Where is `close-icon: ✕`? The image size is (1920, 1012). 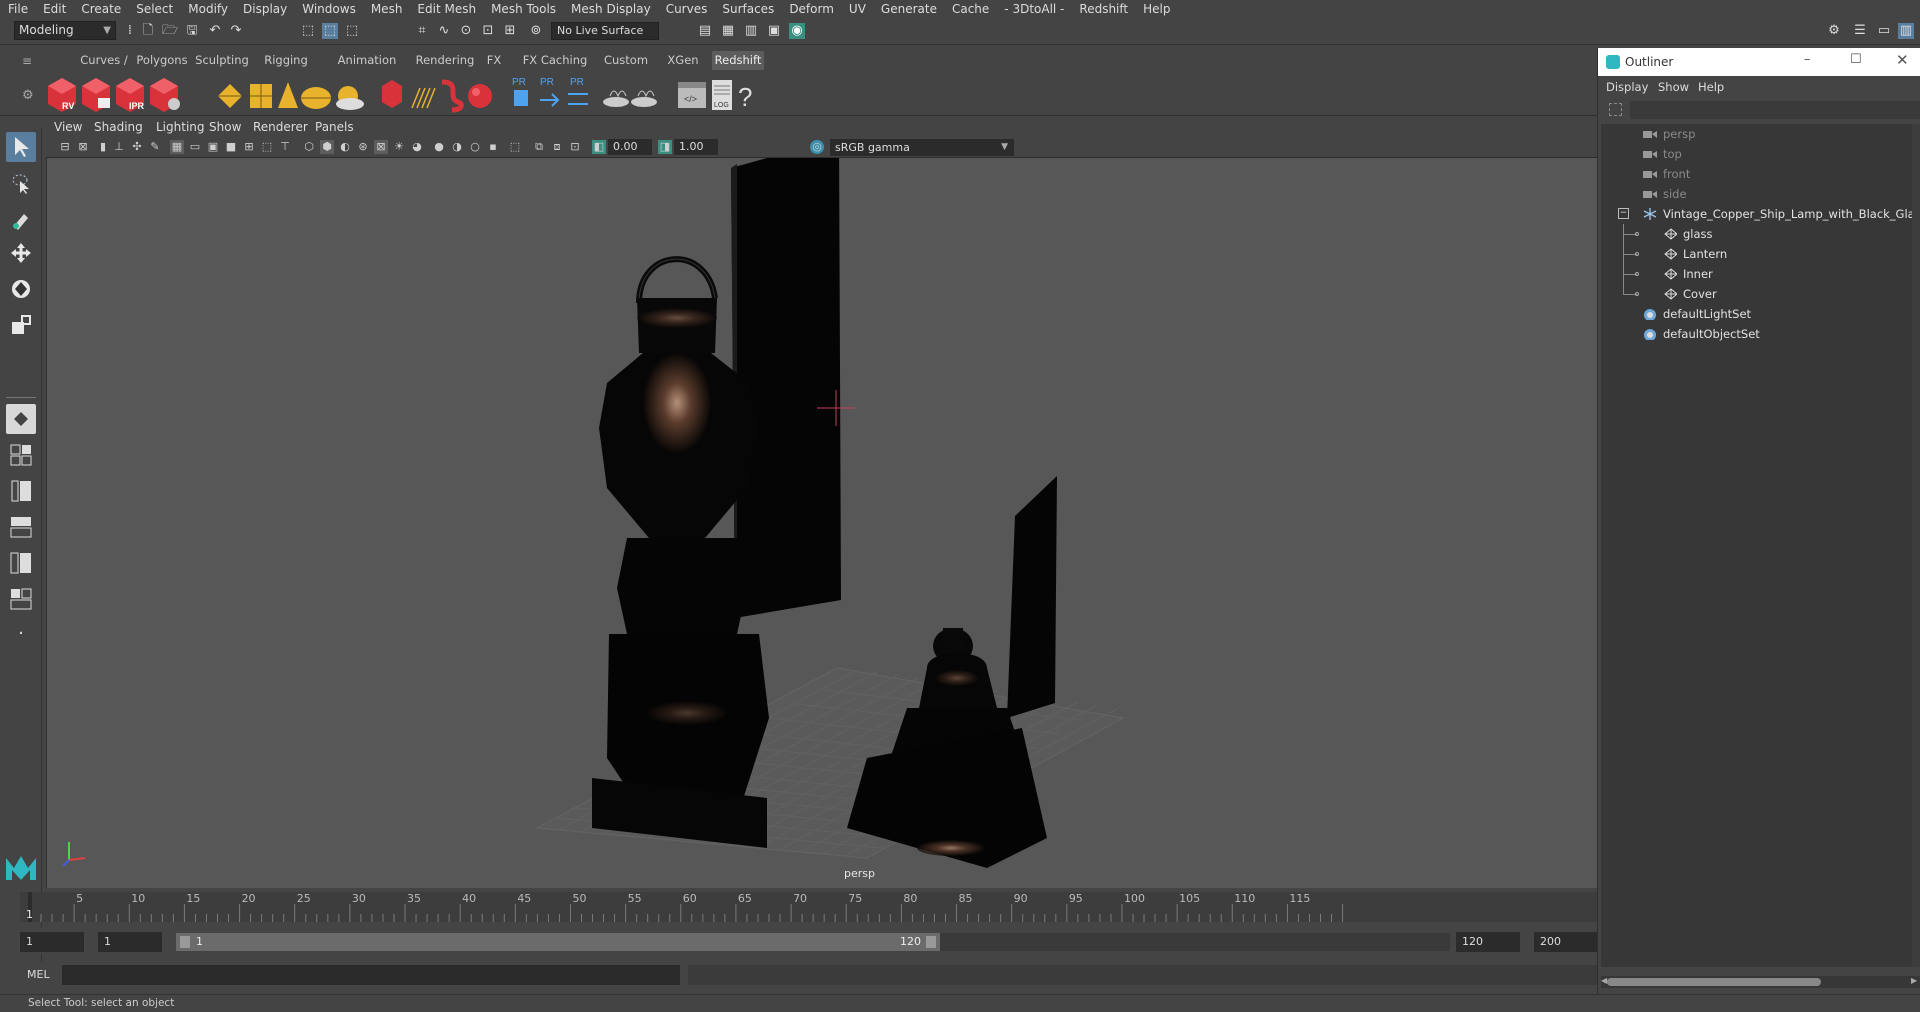 close-icon: ✕ is located at coordinates (1902, 60).